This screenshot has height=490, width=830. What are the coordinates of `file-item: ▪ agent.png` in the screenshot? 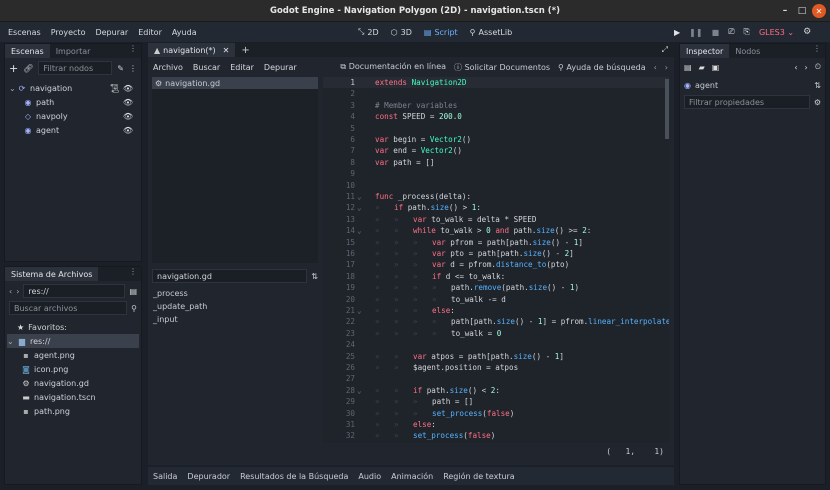 It's located at (48, 355).